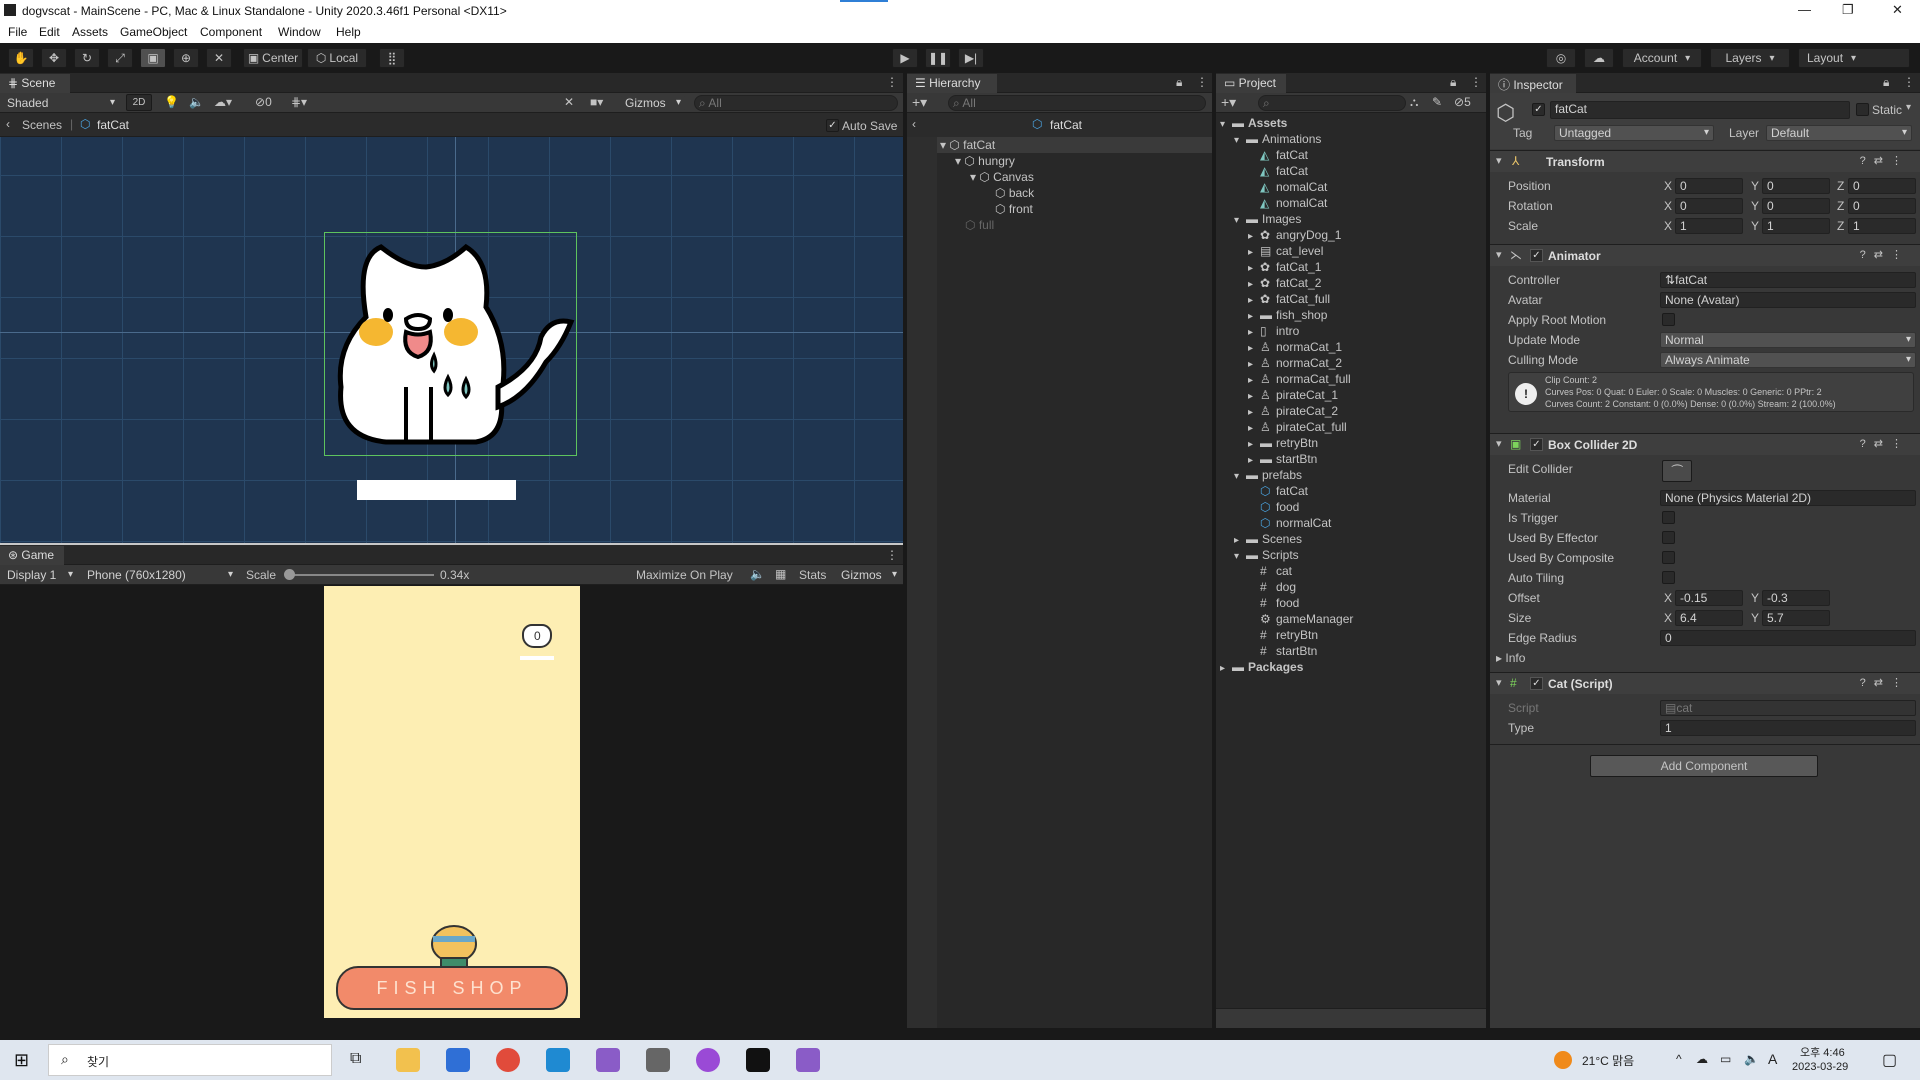  Describe the element at coordinates (938, 58) in the screenshot. I see `pause-button: ❚❚` at that location.